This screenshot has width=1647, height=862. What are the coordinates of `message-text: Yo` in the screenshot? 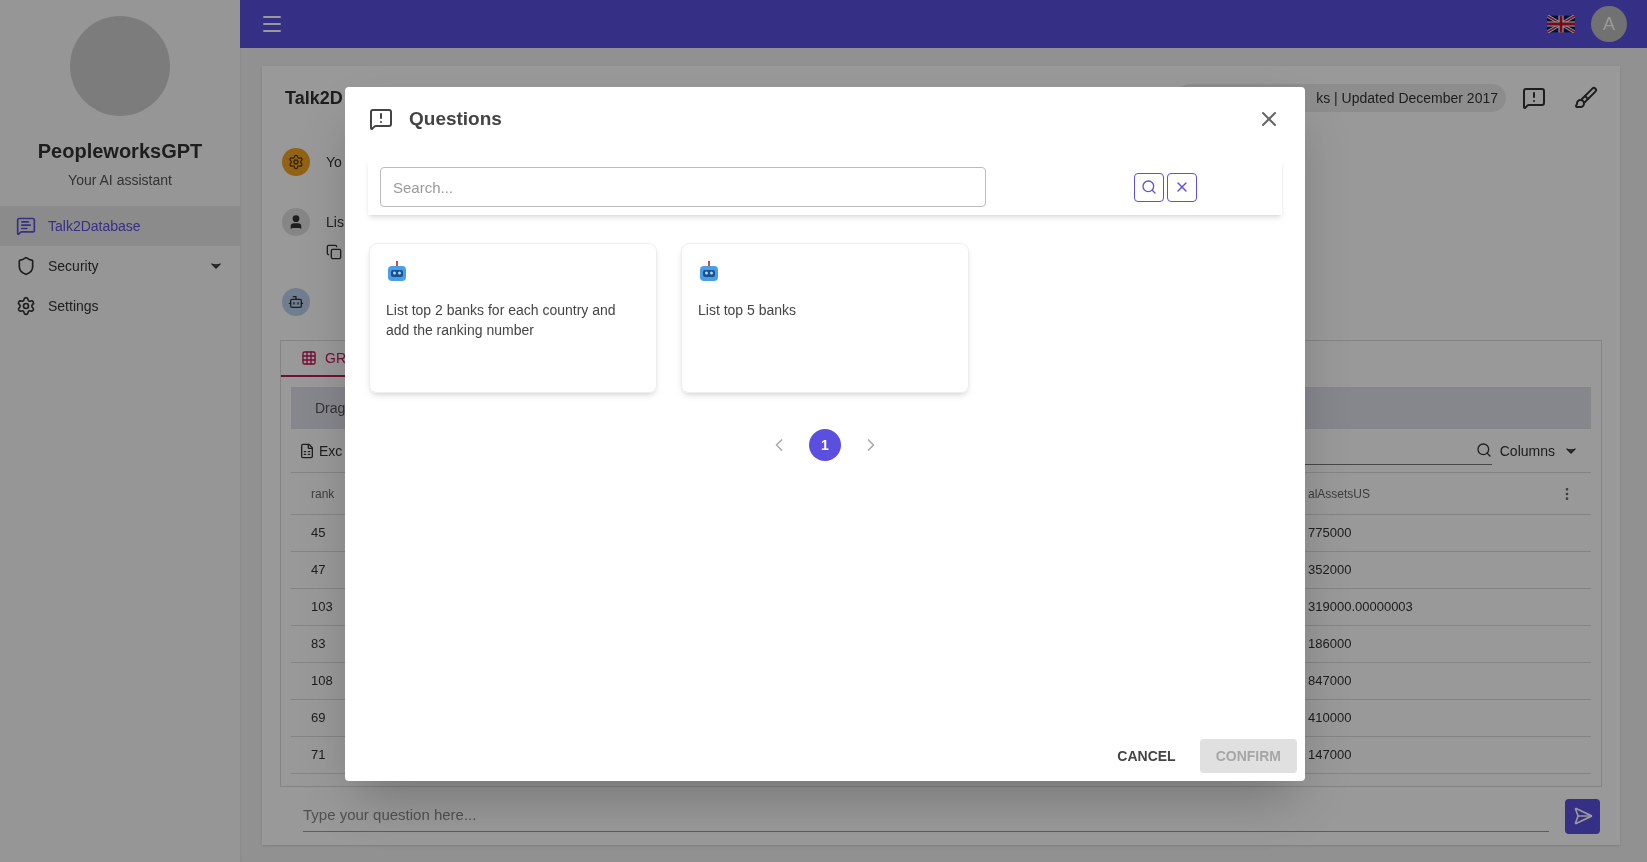 It's located at (334, 162).